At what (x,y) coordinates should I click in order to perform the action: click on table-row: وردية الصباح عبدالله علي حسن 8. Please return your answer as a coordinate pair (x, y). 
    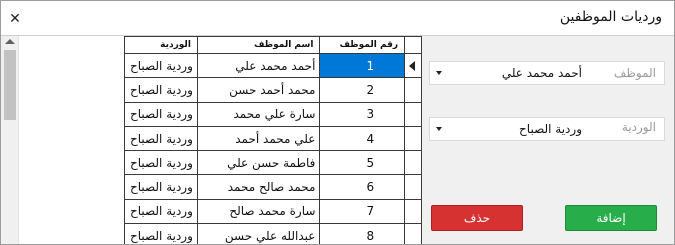
    Looking at the image, I should click on (273, 233).